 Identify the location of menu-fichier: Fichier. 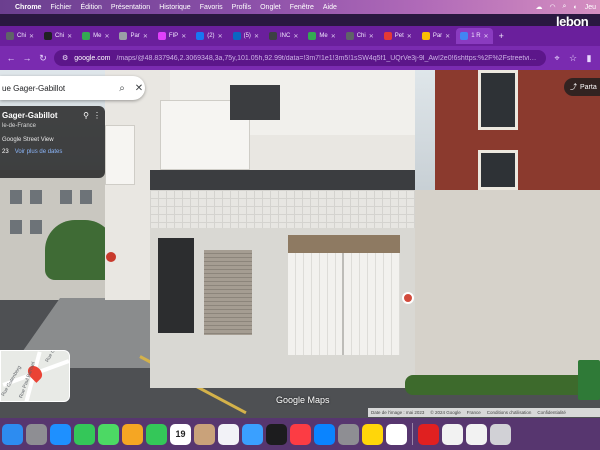
(60, 7).